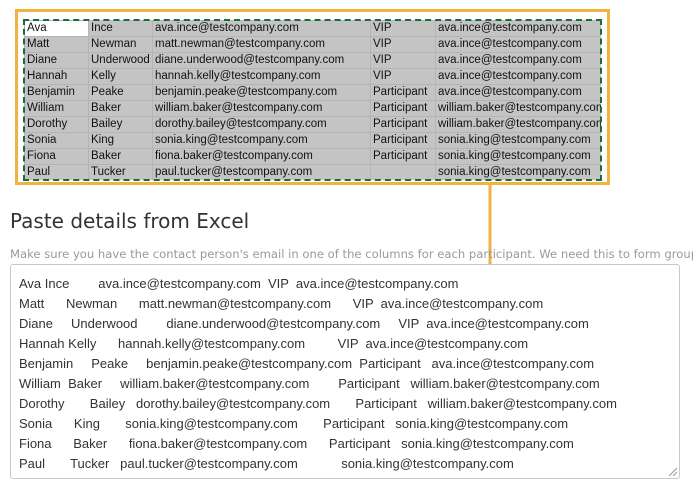 The image size is (693, 490). I want to click on excel-cell, so click(403, 172).